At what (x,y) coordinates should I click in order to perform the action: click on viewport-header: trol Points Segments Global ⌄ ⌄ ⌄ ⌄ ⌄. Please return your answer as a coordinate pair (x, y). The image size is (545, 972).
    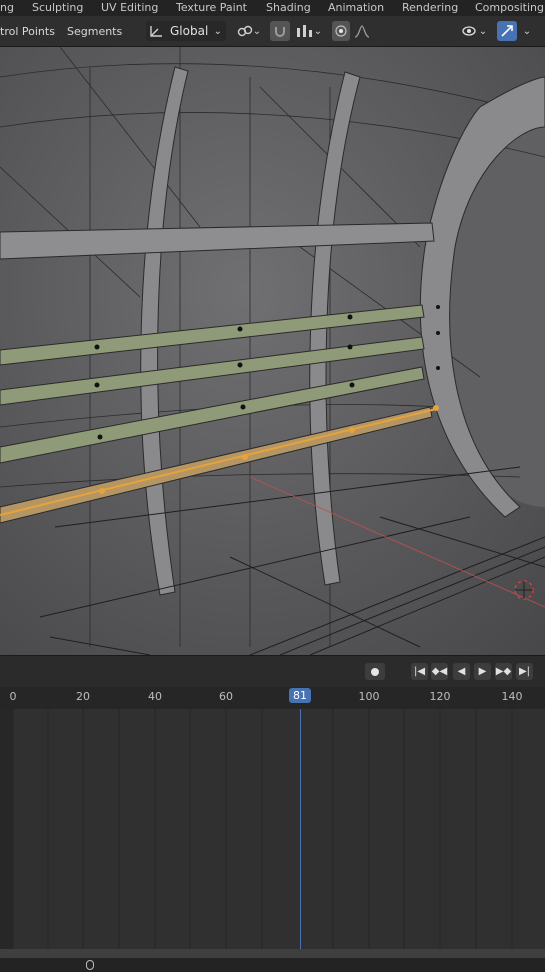
    Looking at the image, I should click on (272, 31).